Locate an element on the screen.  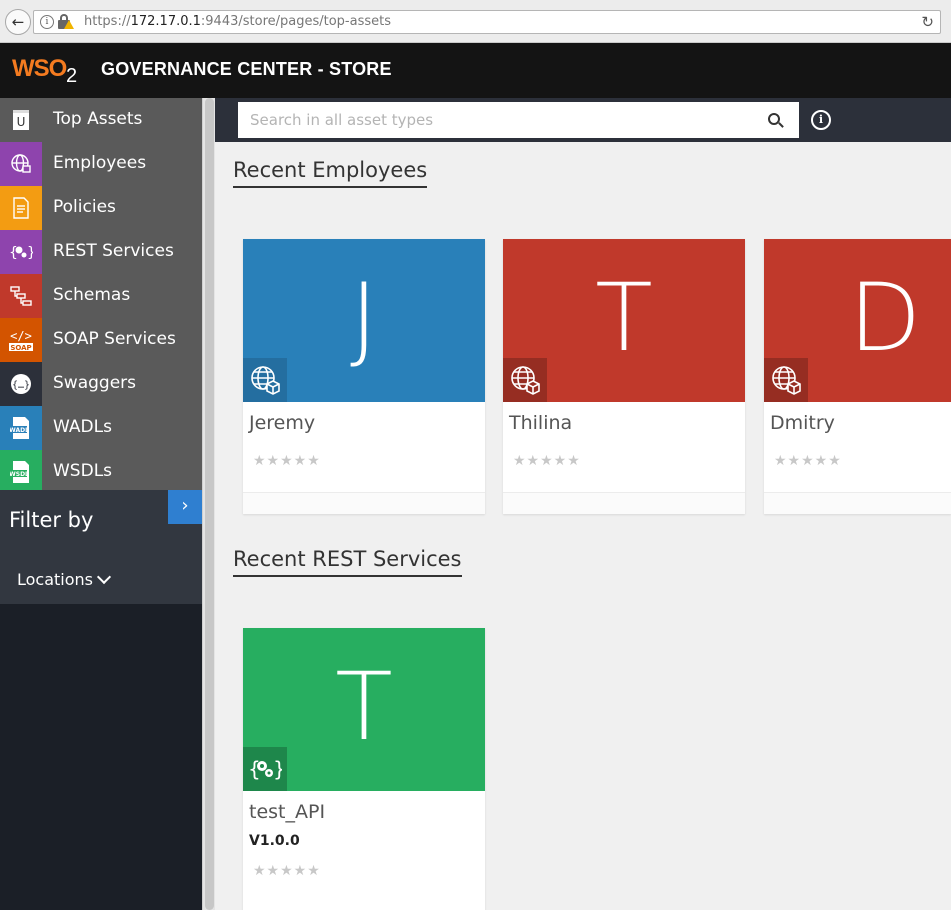
asset-name: Jeremy is located at coordinates (282, 423).